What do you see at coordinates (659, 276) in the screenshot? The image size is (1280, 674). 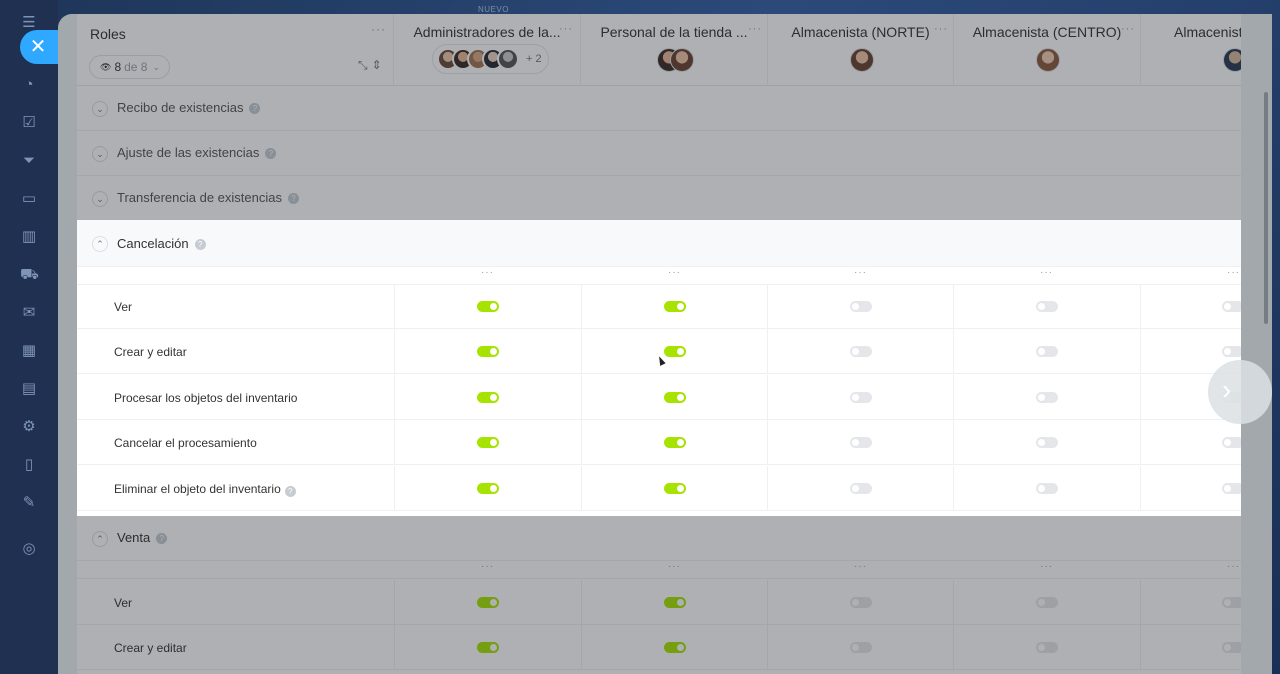 I see `column-actions-row: ··· ··· ··· ··· ···` at bounding box center [659, 276].